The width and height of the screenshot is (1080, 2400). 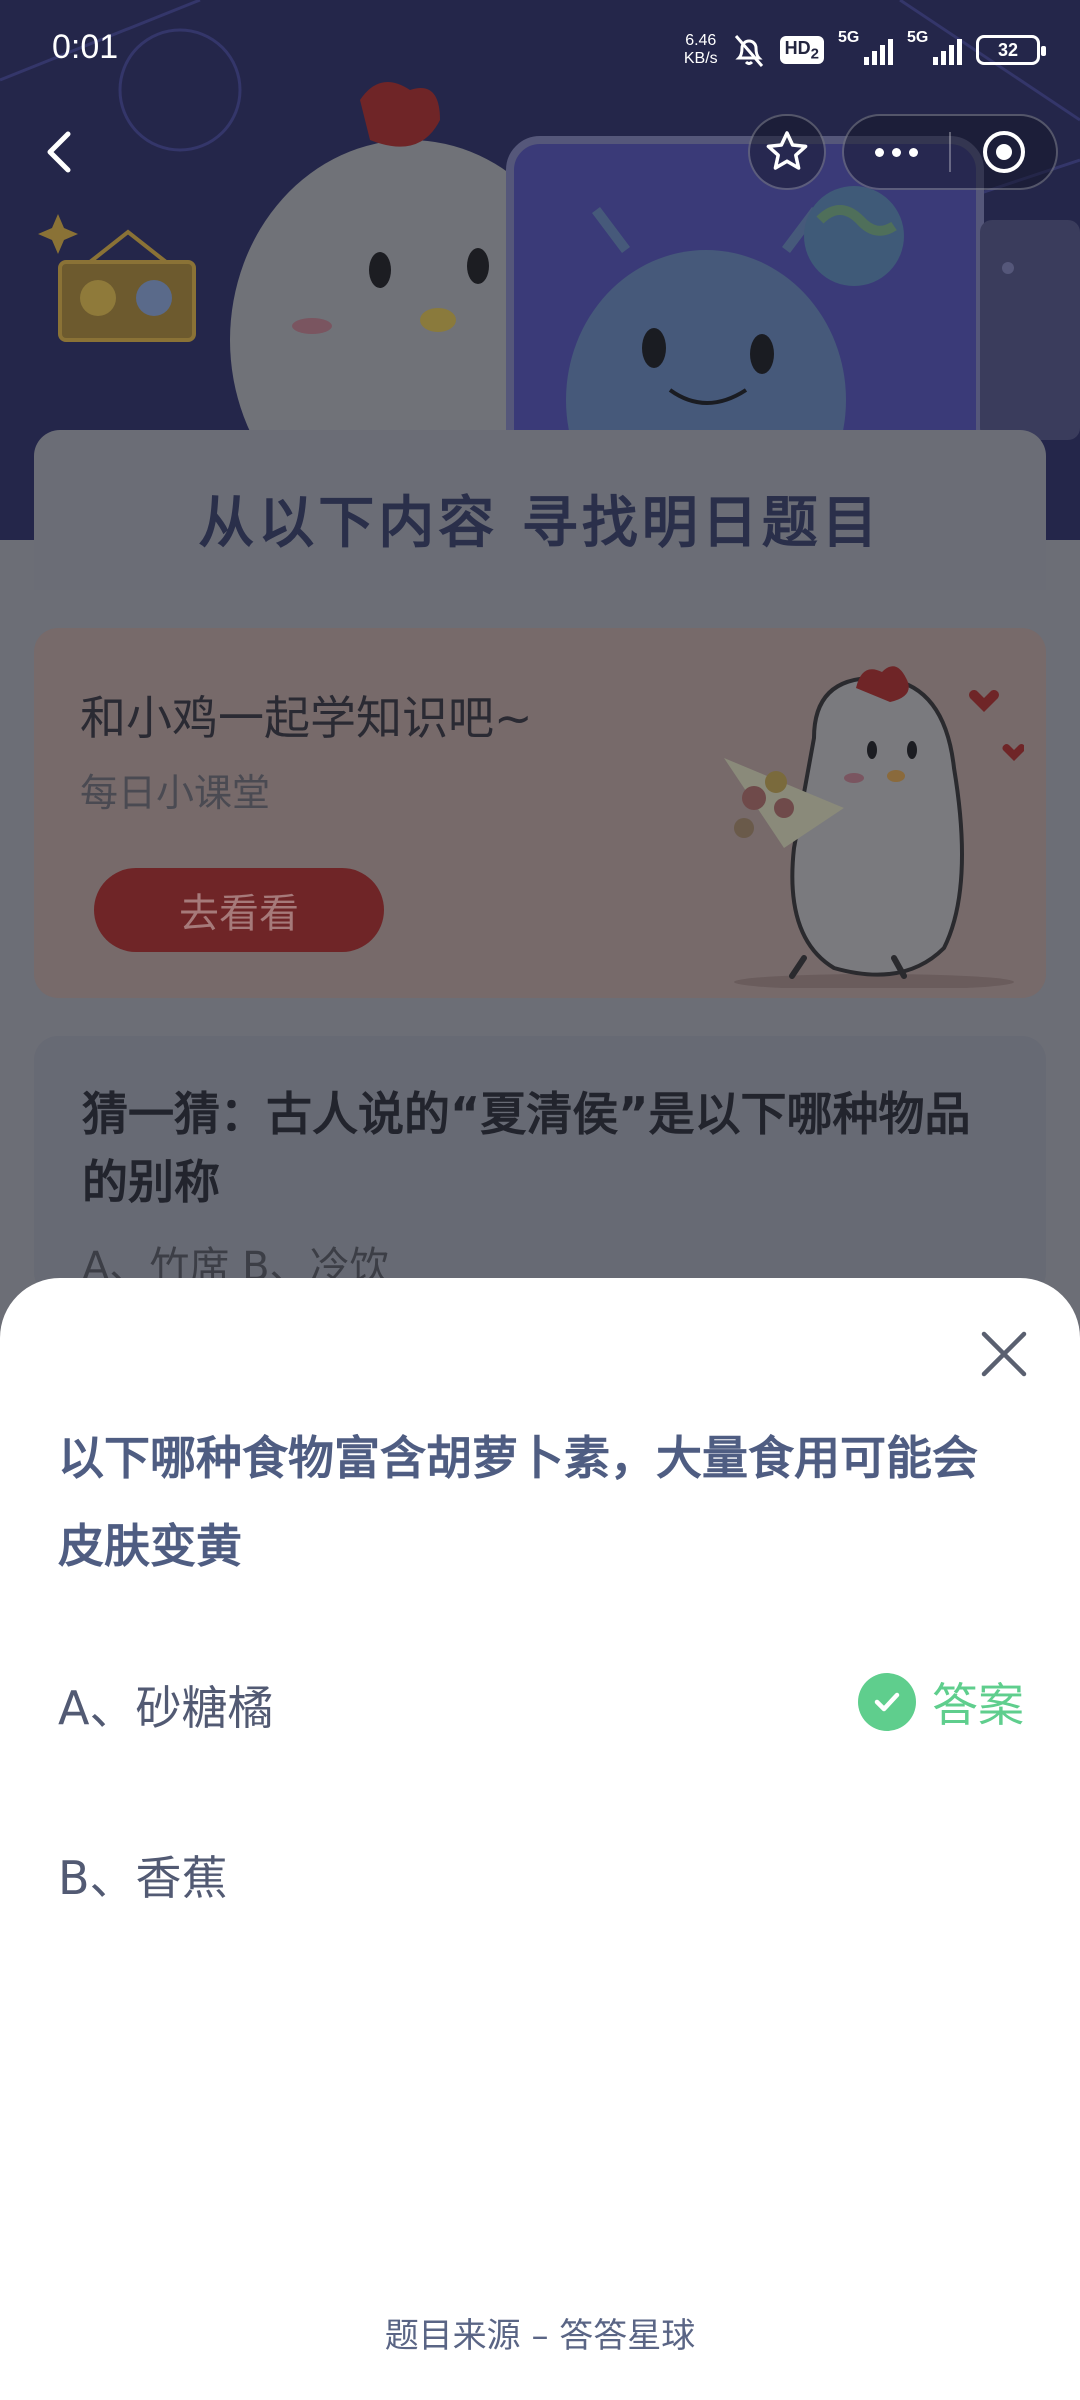 I want to click on favorite-button, so click(x=787, y=152).